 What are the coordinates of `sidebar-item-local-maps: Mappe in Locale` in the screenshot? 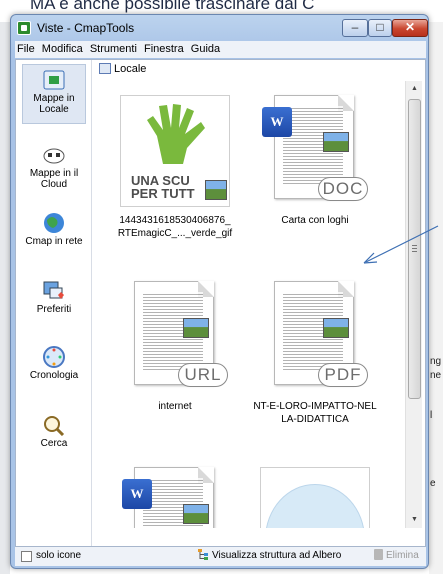 It's located at (54, 94).